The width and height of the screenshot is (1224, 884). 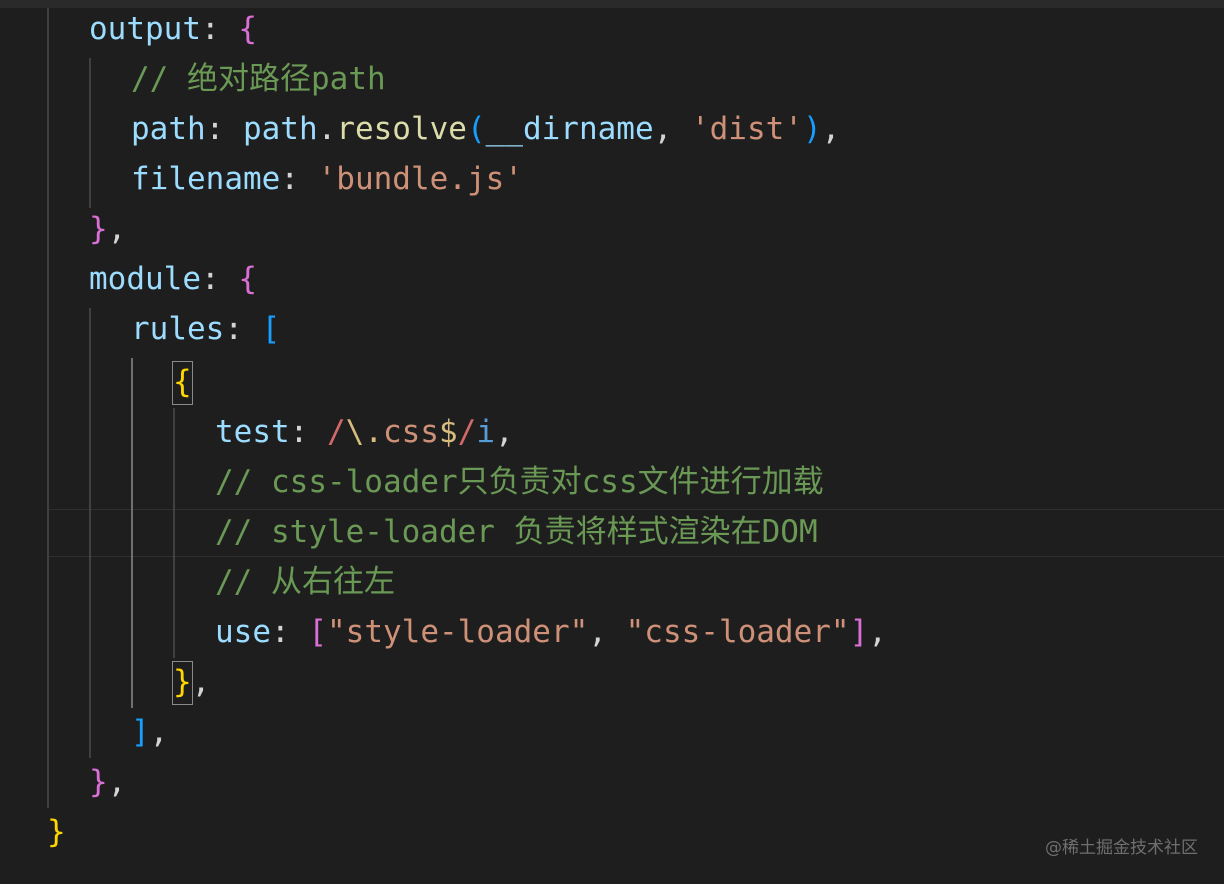 What do you see at coordinates (182, 382) in the screenshot?
I see `code-line: {` at bounding box center [182, 382].